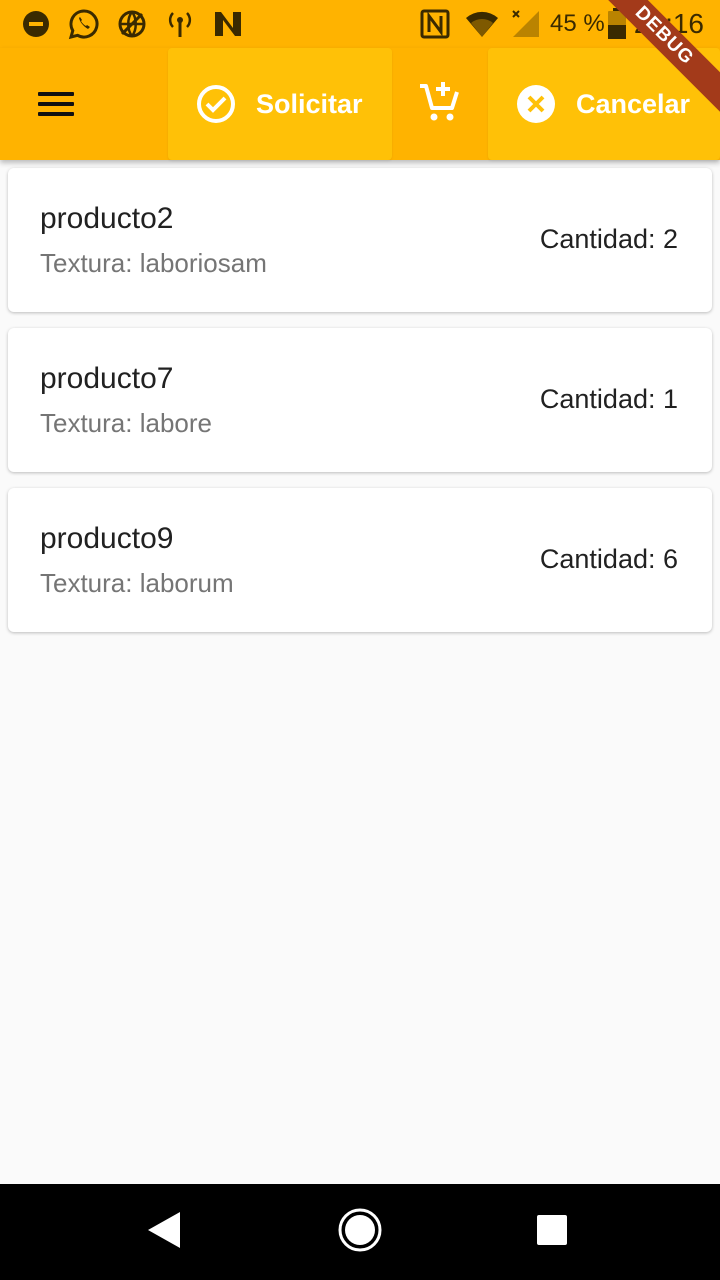  Describe the element at coordinates (137, 583) in the screenshot. I see `product-texture: Textura: laborum` at that location.